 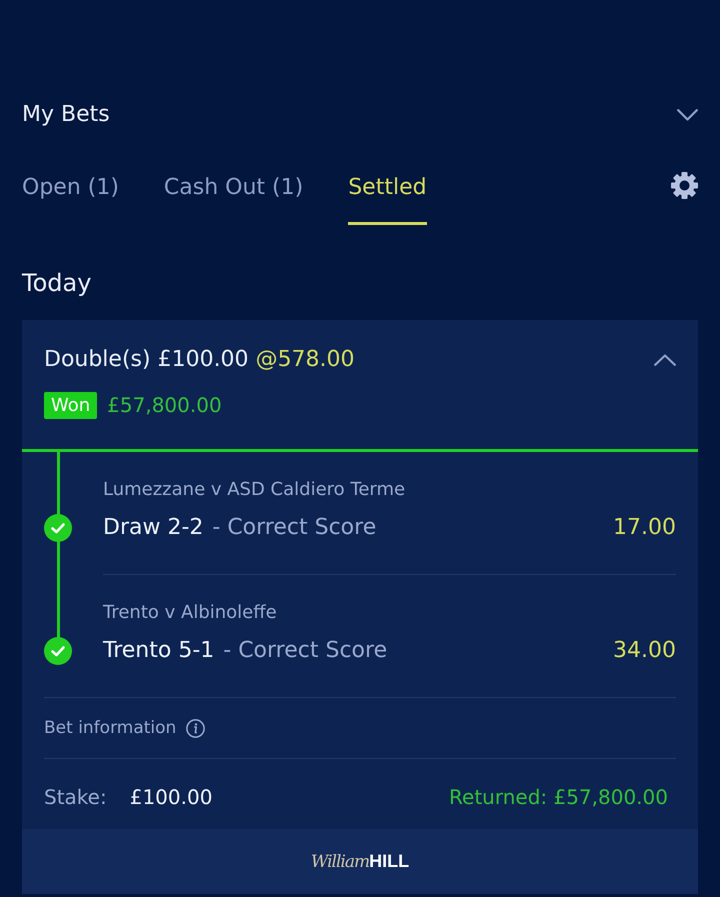 I want to click on brand-logo: WilliamHILL, so click(x=360, y=861).